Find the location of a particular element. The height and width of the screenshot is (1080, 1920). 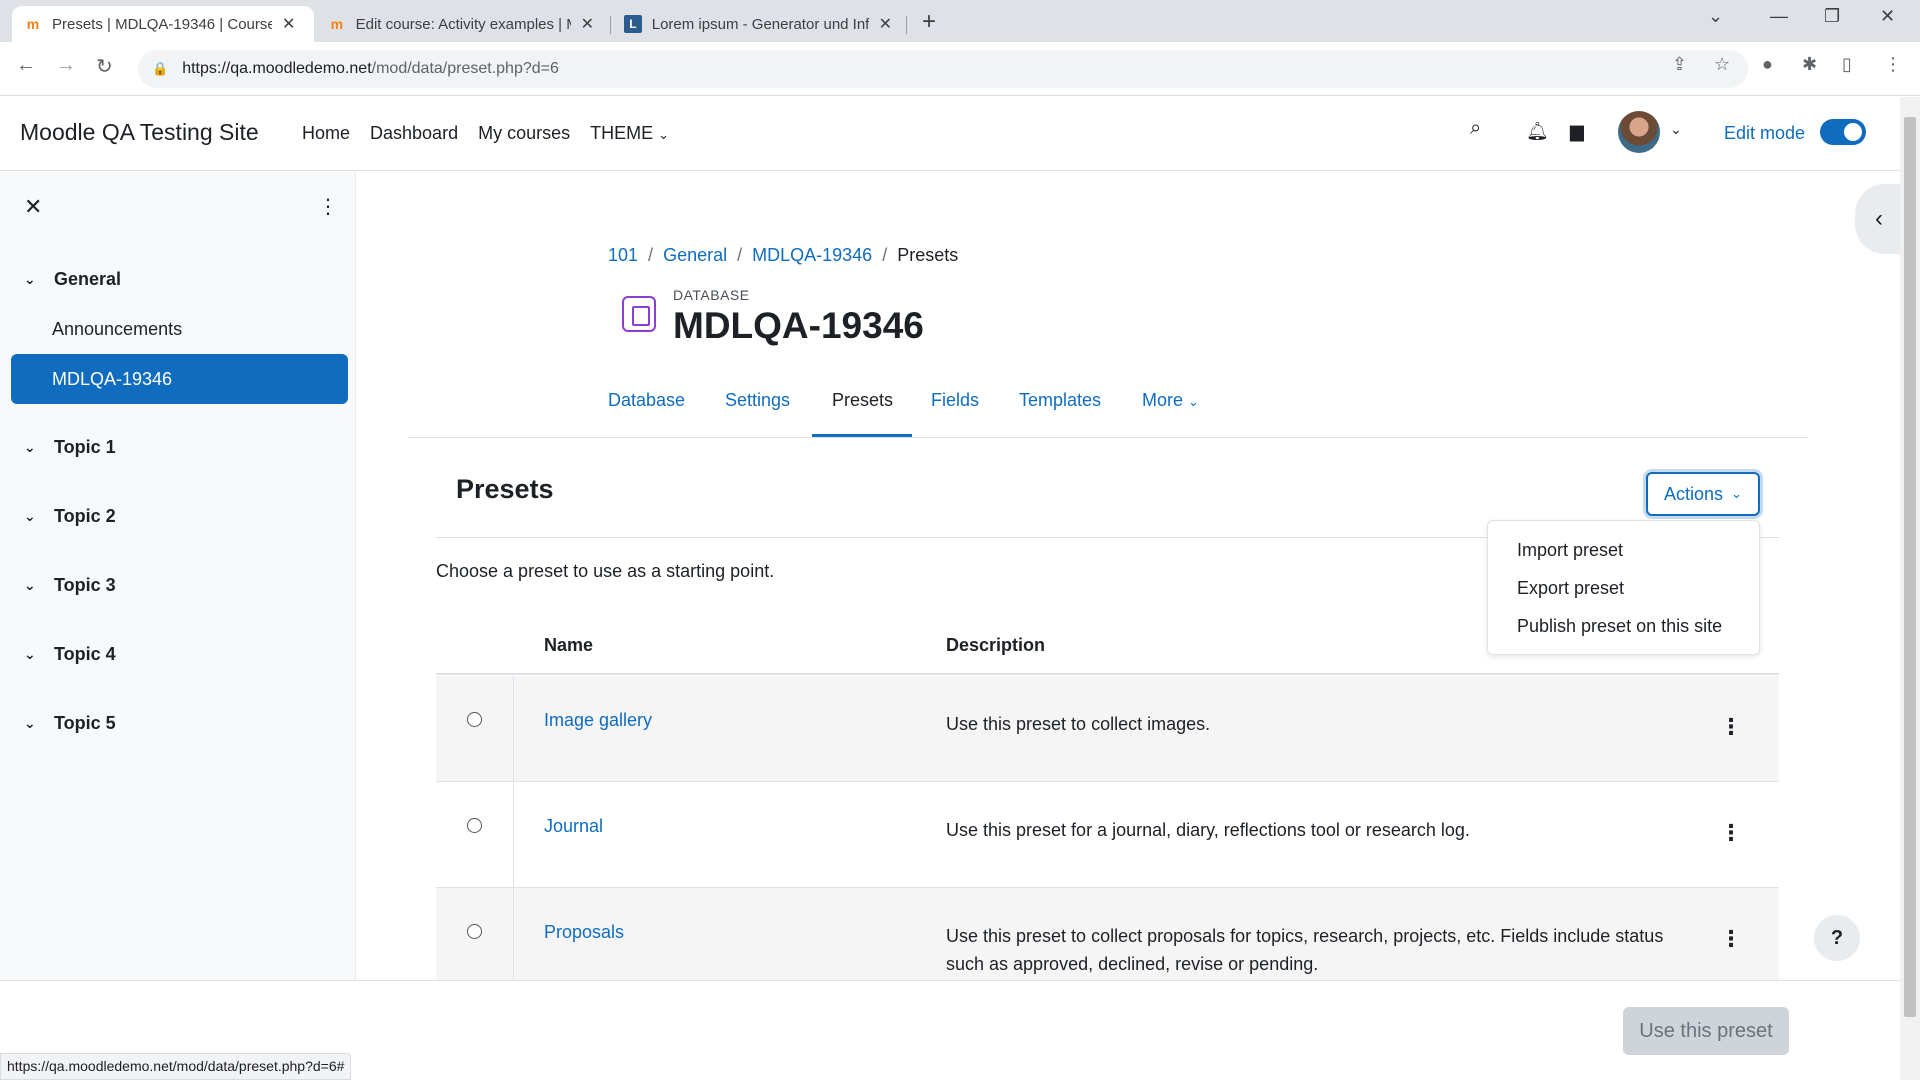

breadcrumb-section: General is located at coordinates (695, 255).